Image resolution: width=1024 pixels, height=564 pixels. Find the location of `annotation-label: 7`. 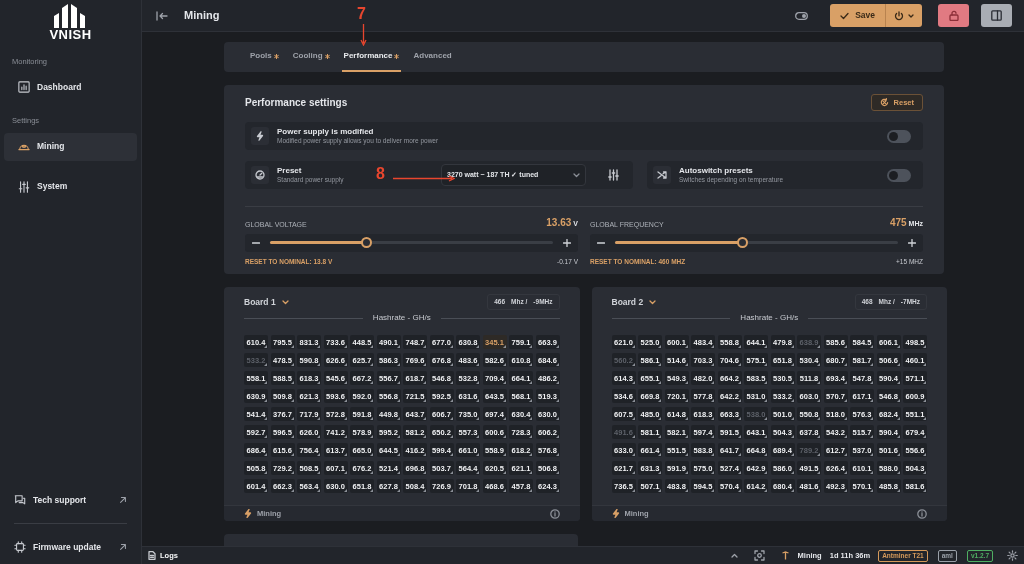

annotation-label: 7 is located at coordinates (361, 14).